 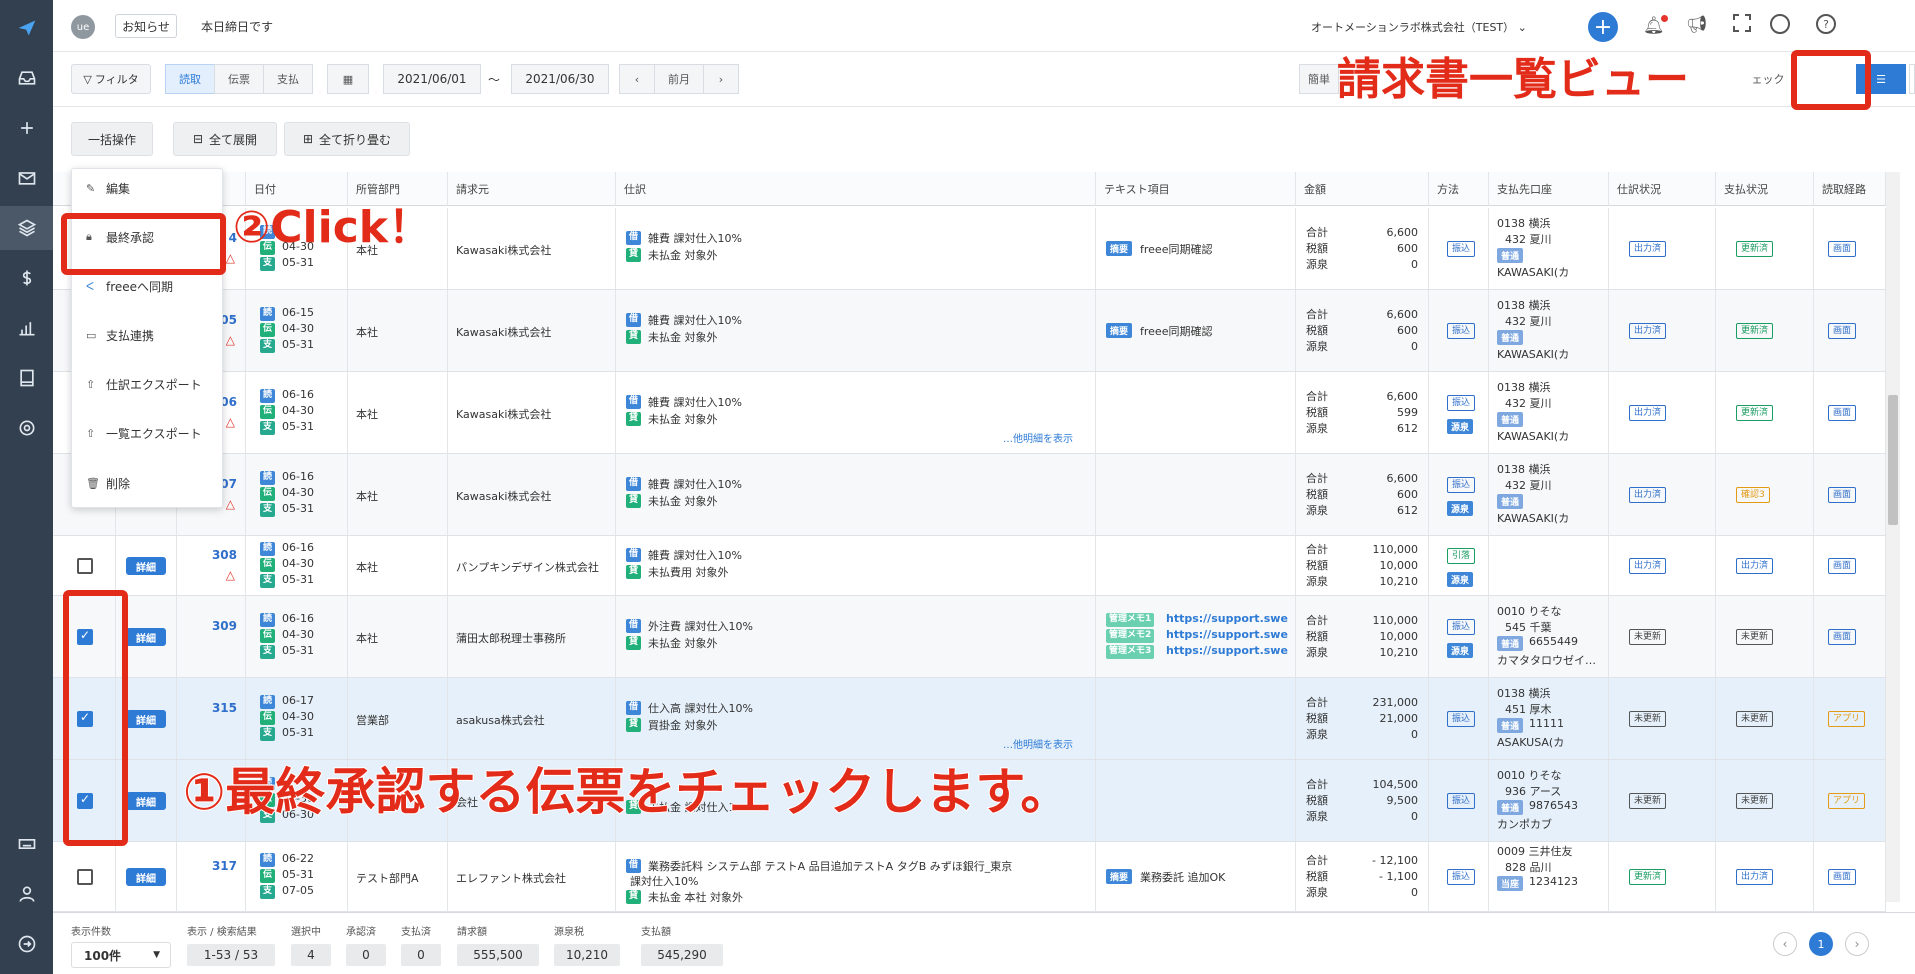 What do you see at coordinates (1459, 565) in the screenshot?
I see `table-cell: 引落 源泉` at bounding box center [1459, 565].